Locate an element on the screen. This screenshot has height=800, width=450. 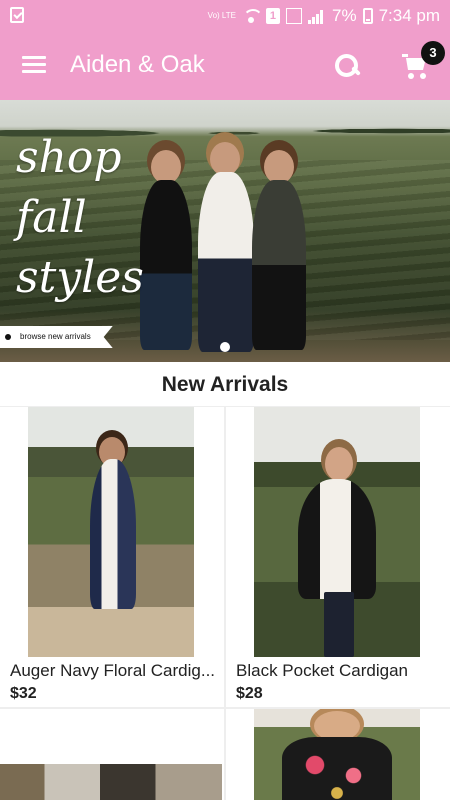
status-bar: Vo) LTE 1 7% 7:34 pm is located at coordinates (225, 16).